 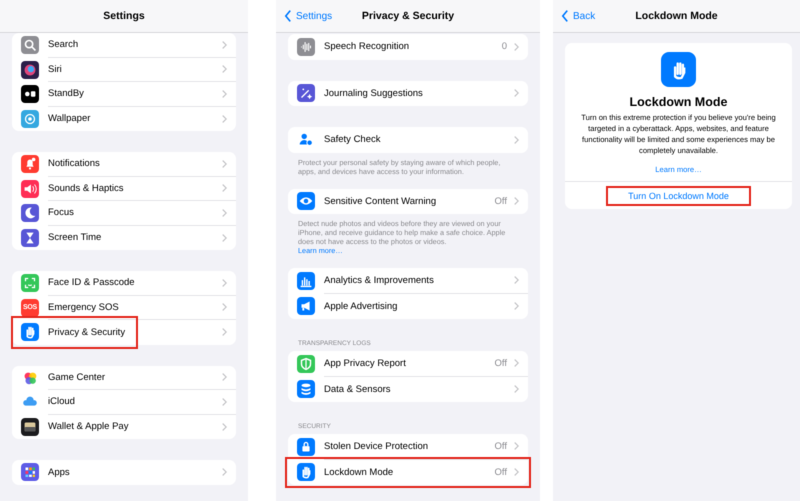 What do you see at coordinates (66, 94) in the screenshot?
I see `row-label: StandBy` at bounding box center [66, 94].